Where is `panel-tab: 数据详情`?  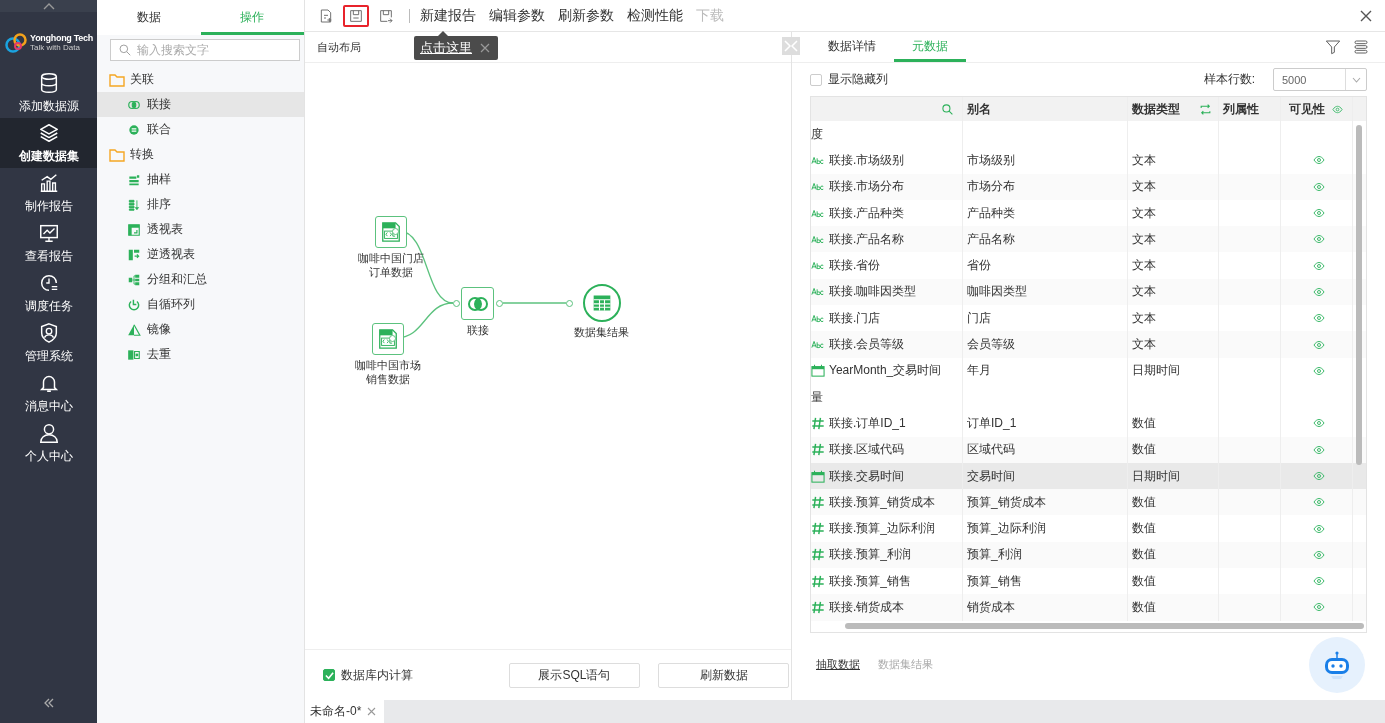 panel-tab: 数据详情 is located at coordinates (852, 48).